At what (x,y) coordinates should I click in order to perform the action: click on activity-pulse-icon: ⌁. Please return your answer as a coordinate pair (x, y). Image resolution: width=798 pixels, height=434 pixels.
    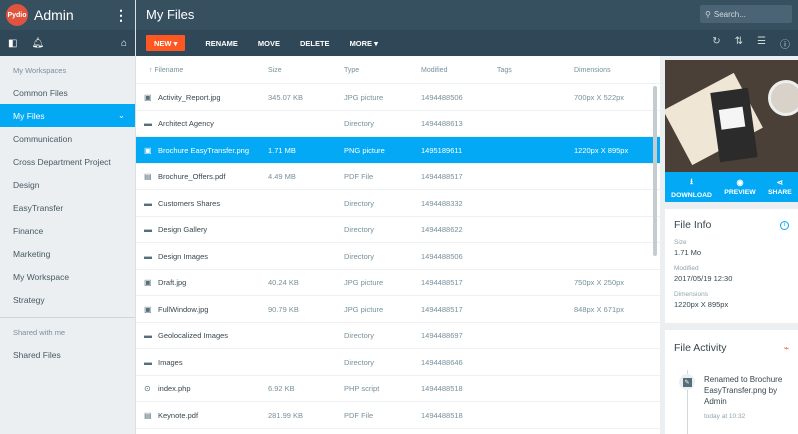
    Looking at the image, I should click on (786, 348).